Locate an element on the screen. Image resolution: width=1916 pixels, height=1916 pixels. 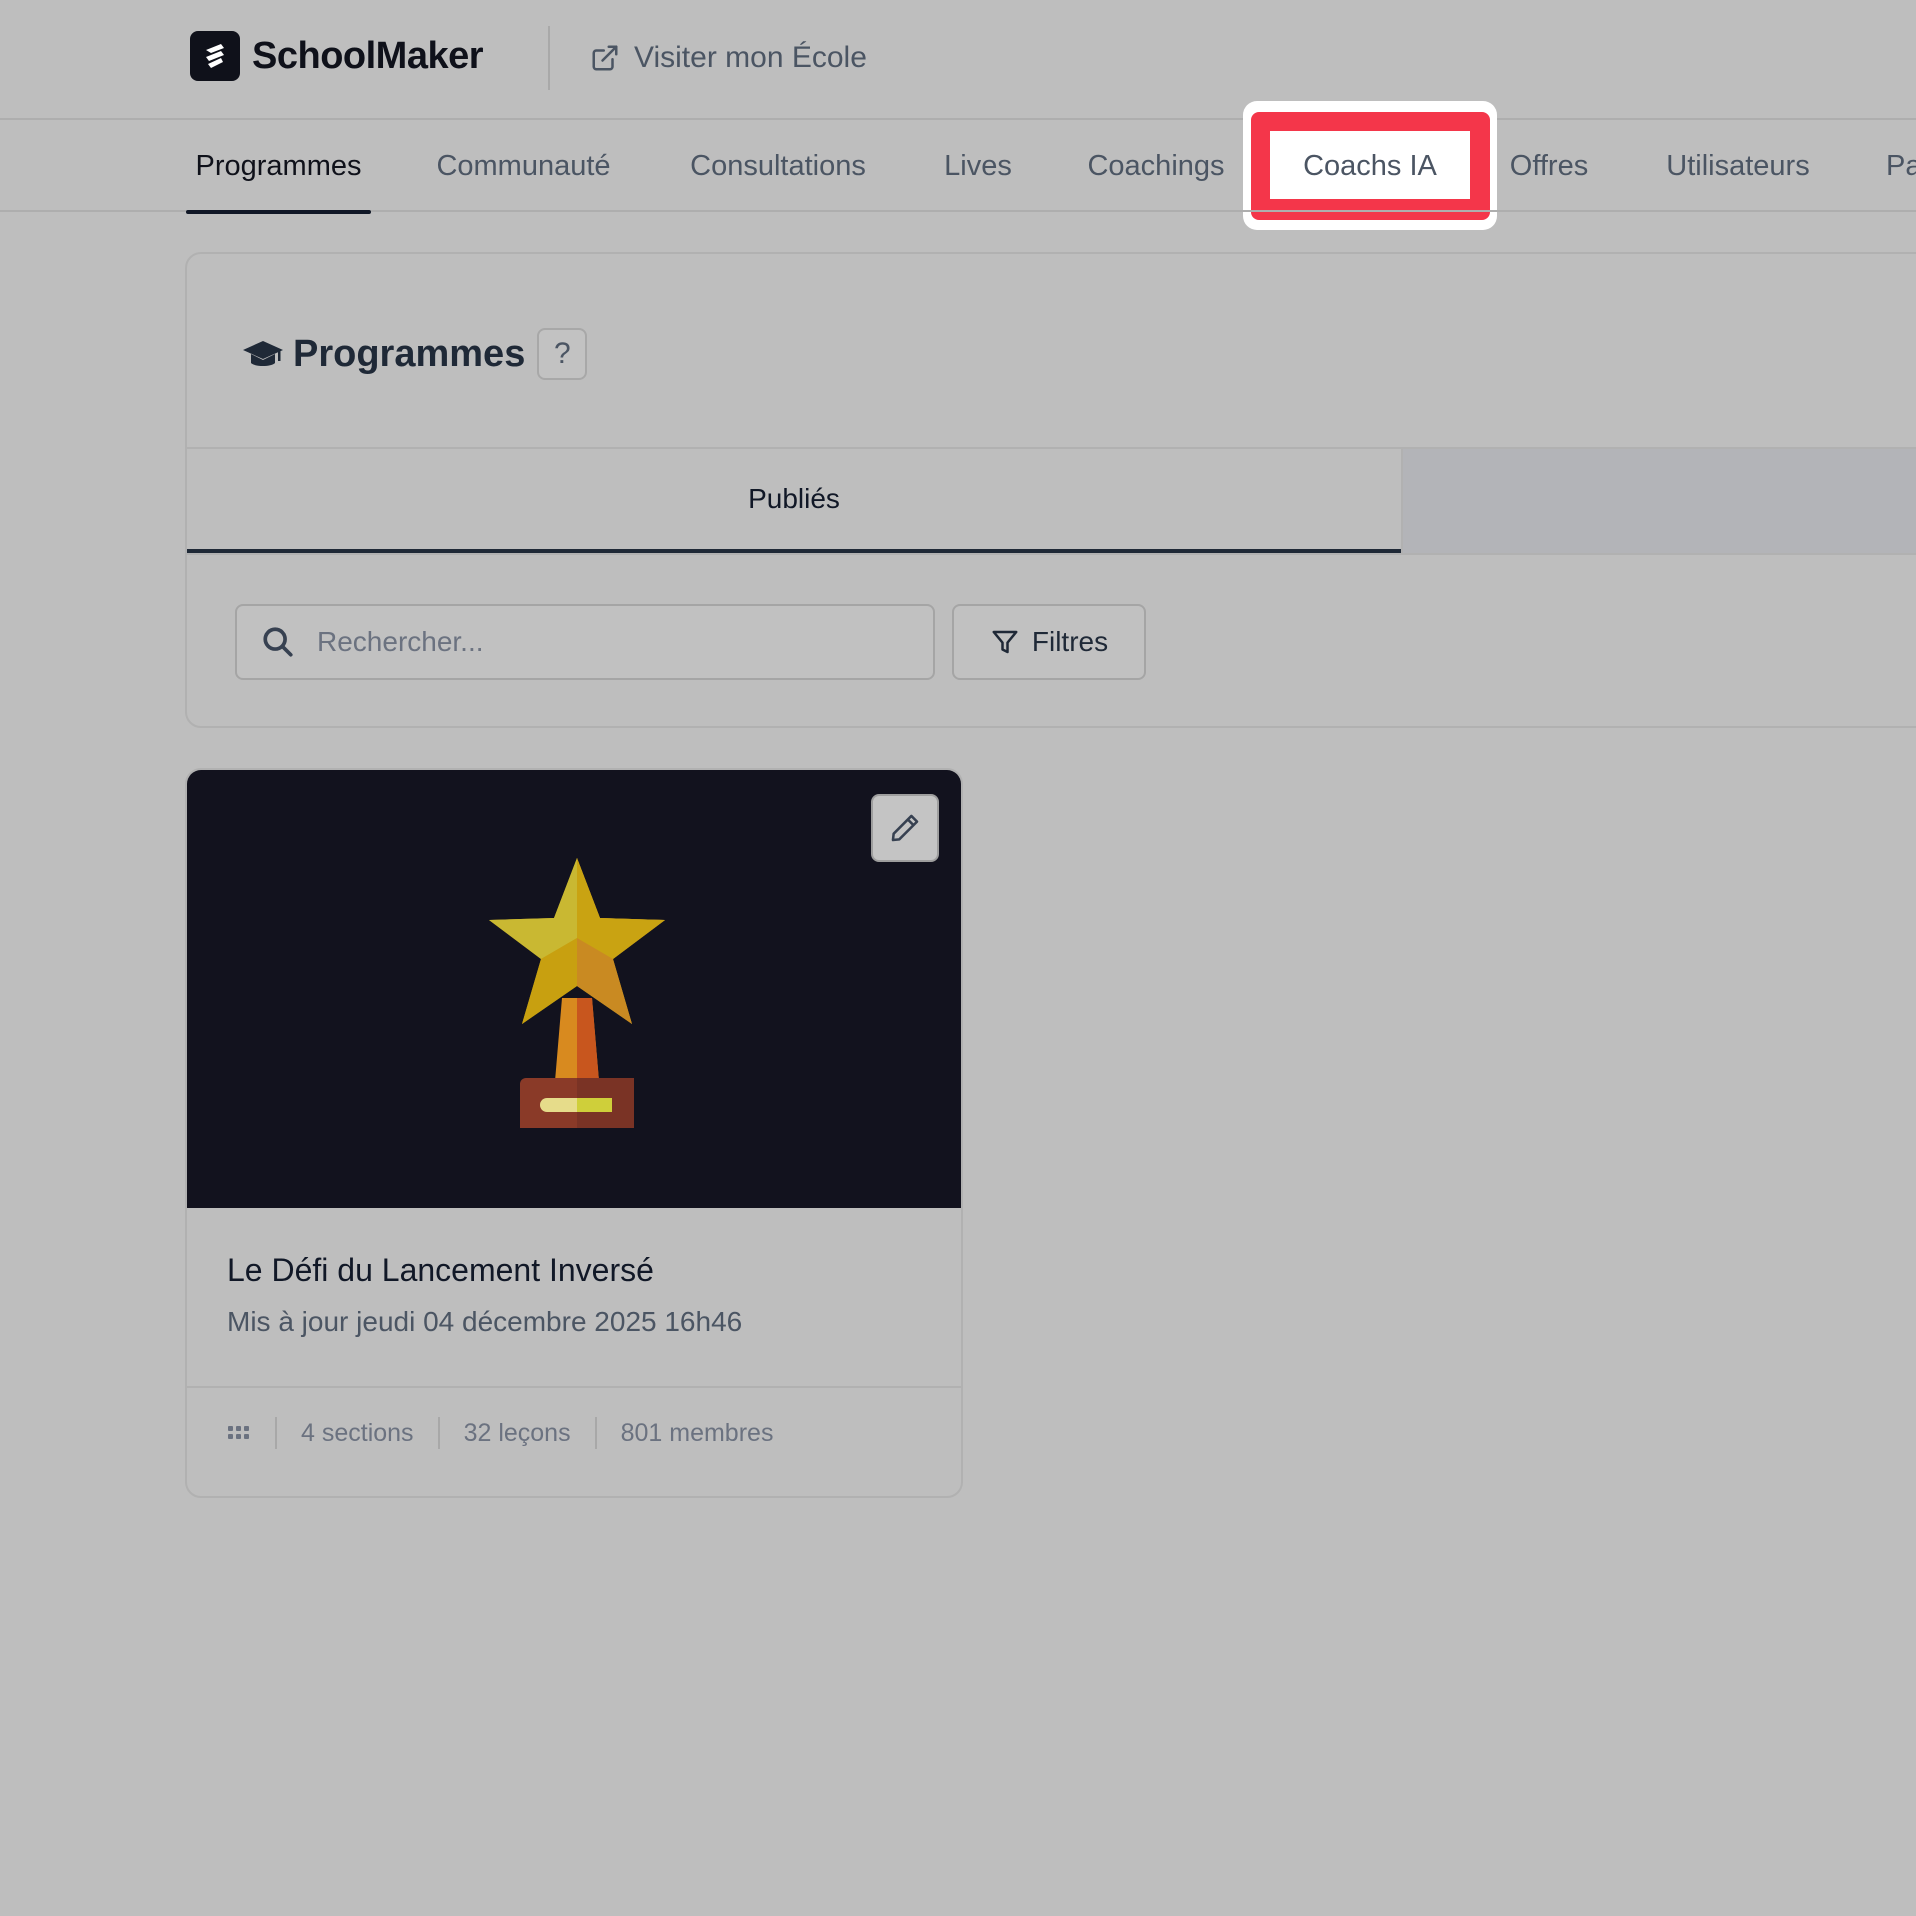
top-header: SchoolMaker Visiter mon École is located at coordinates (958, 60).